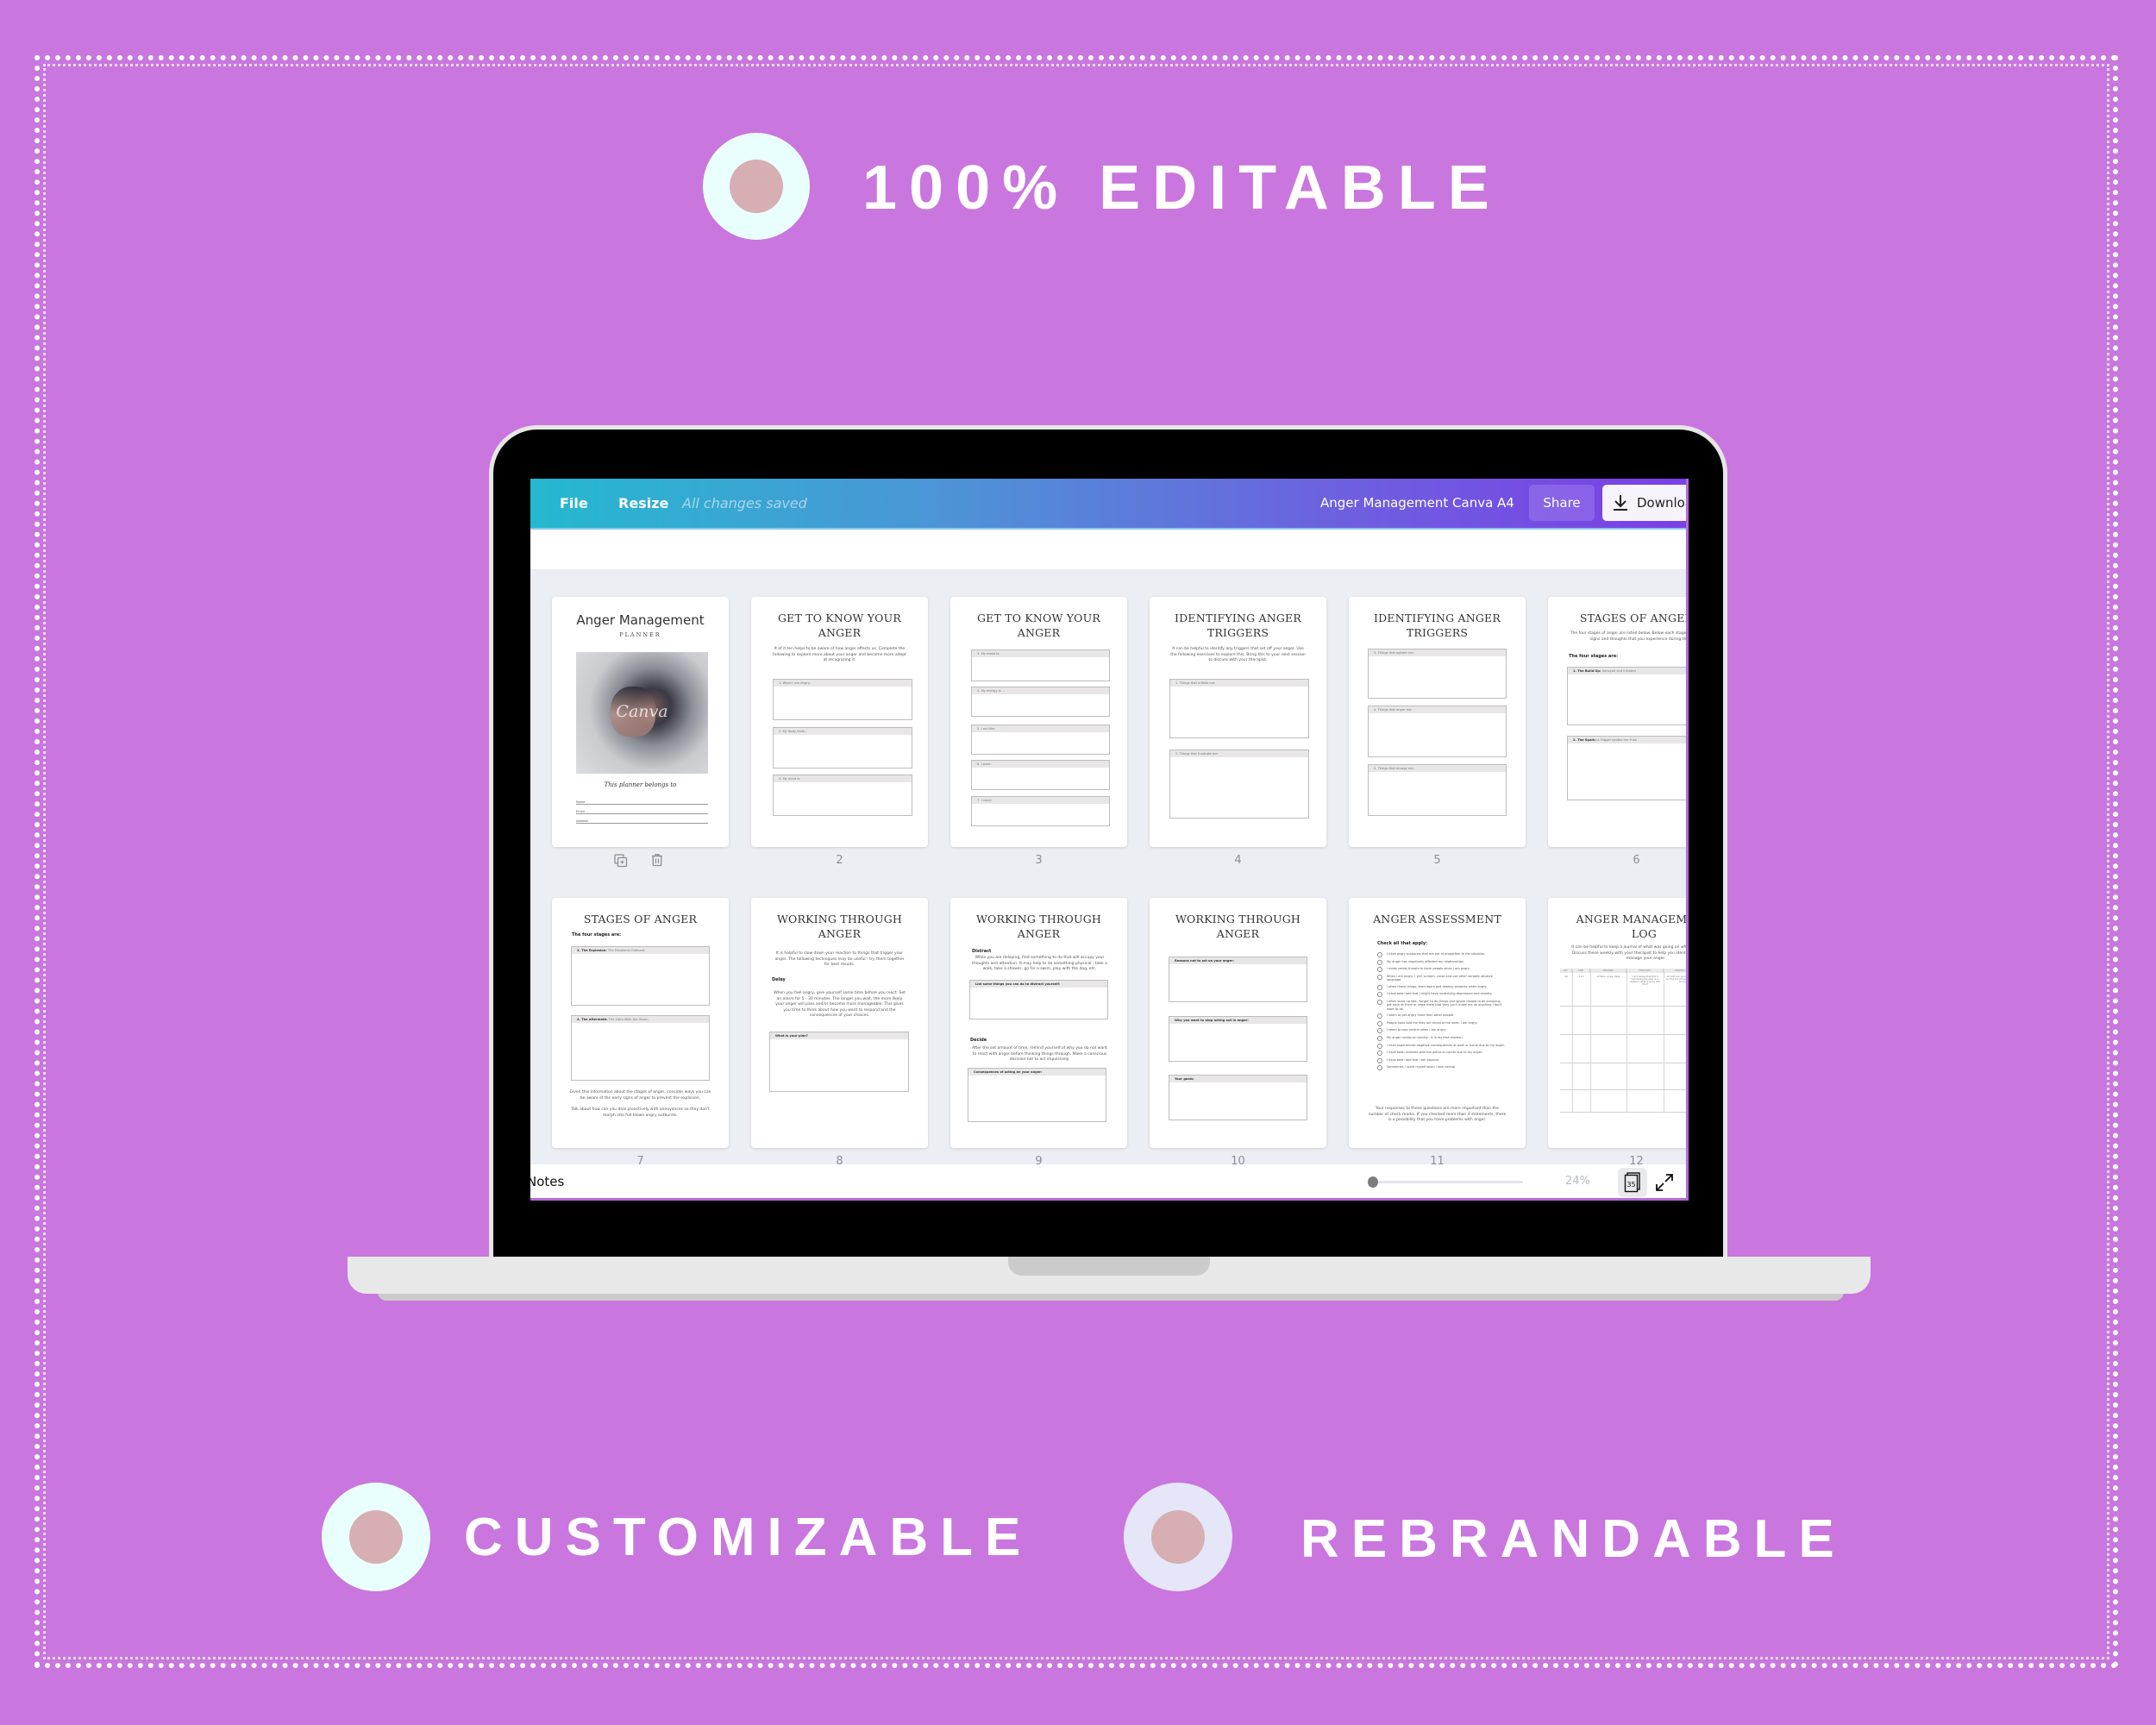  Describe the element at coordinates (839, 861) in the screenshot. I see `page-number: 2` at that location.